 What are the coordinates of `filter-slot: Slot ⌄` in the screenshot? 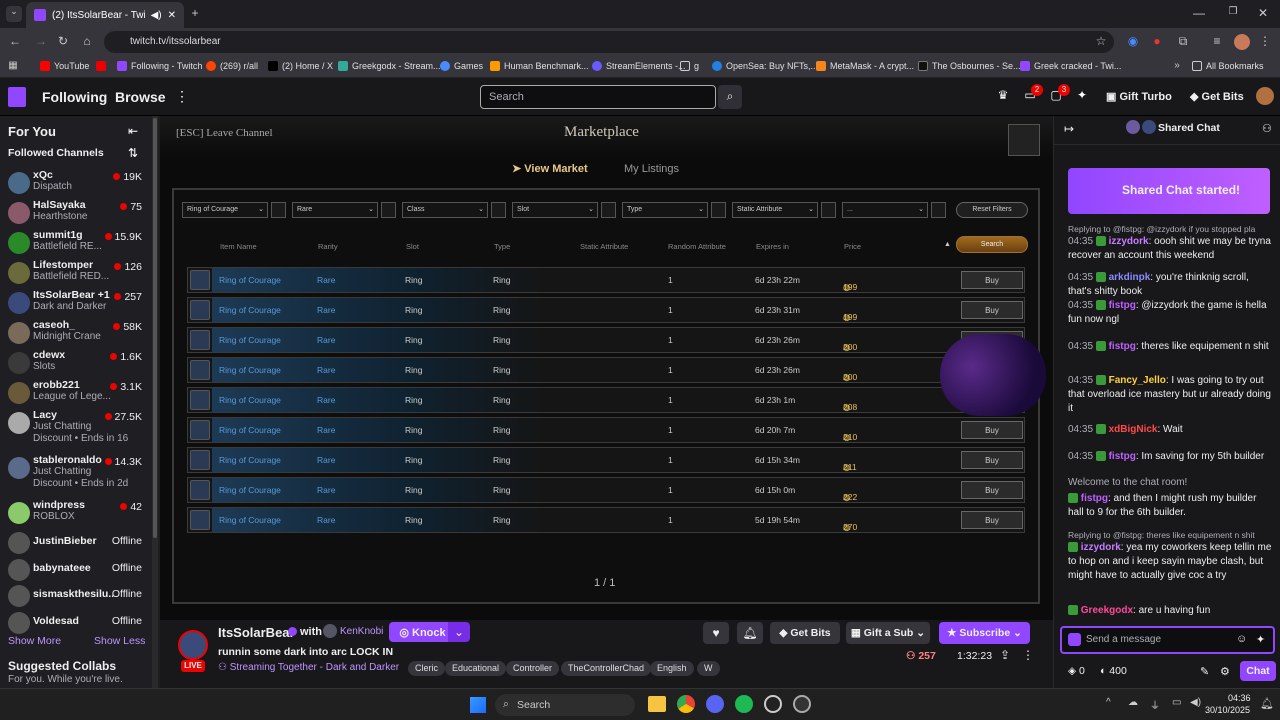 It's located at (555, 210).